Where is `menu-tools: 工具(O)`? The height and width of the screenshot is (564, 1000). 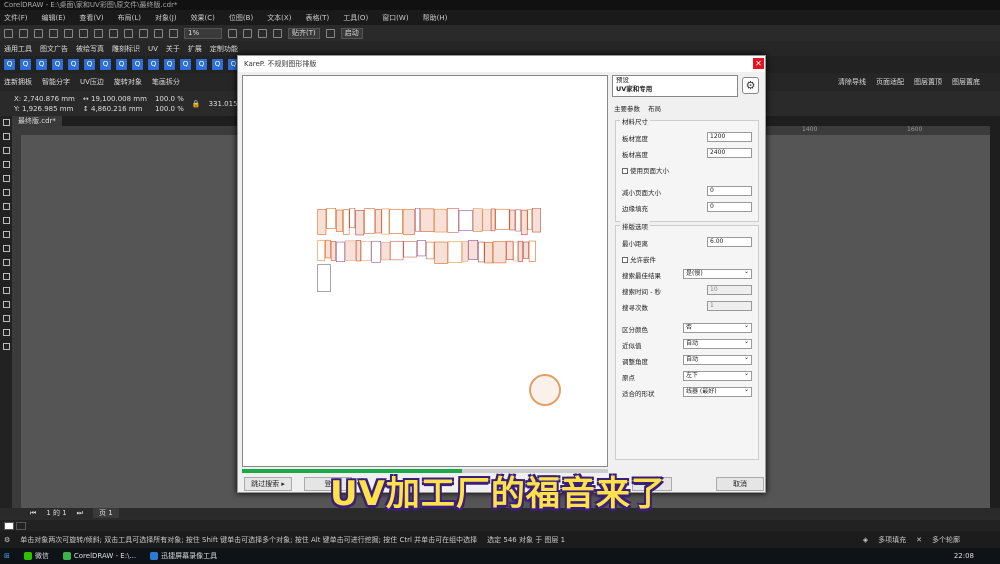 menu-tools: 工具(O) is located at coordinates (355, 18).